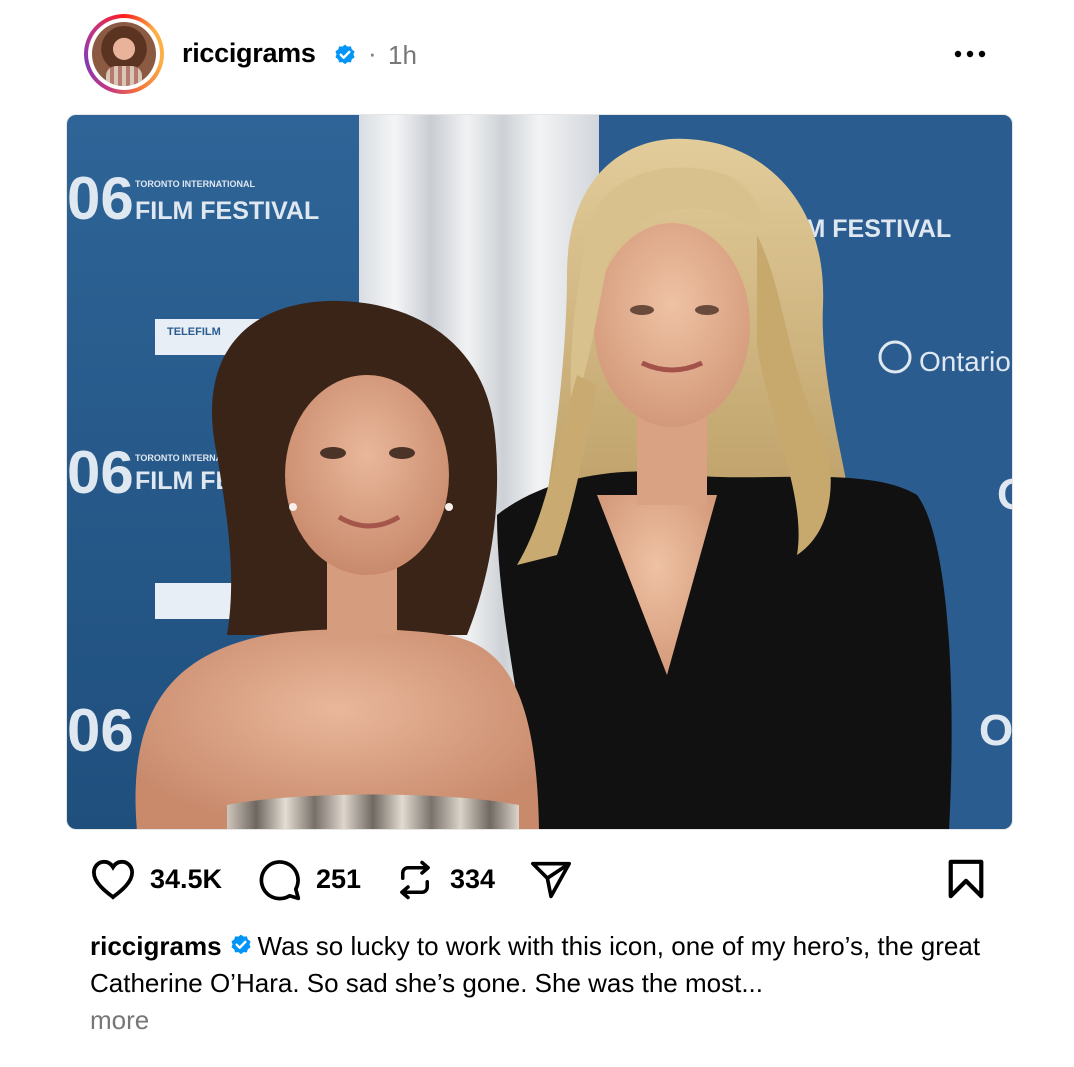 Image resolution: width=1074 pixels, height=1067 pixels. I want to click on post-header: riccigrams · 1h, so click(539, 56).